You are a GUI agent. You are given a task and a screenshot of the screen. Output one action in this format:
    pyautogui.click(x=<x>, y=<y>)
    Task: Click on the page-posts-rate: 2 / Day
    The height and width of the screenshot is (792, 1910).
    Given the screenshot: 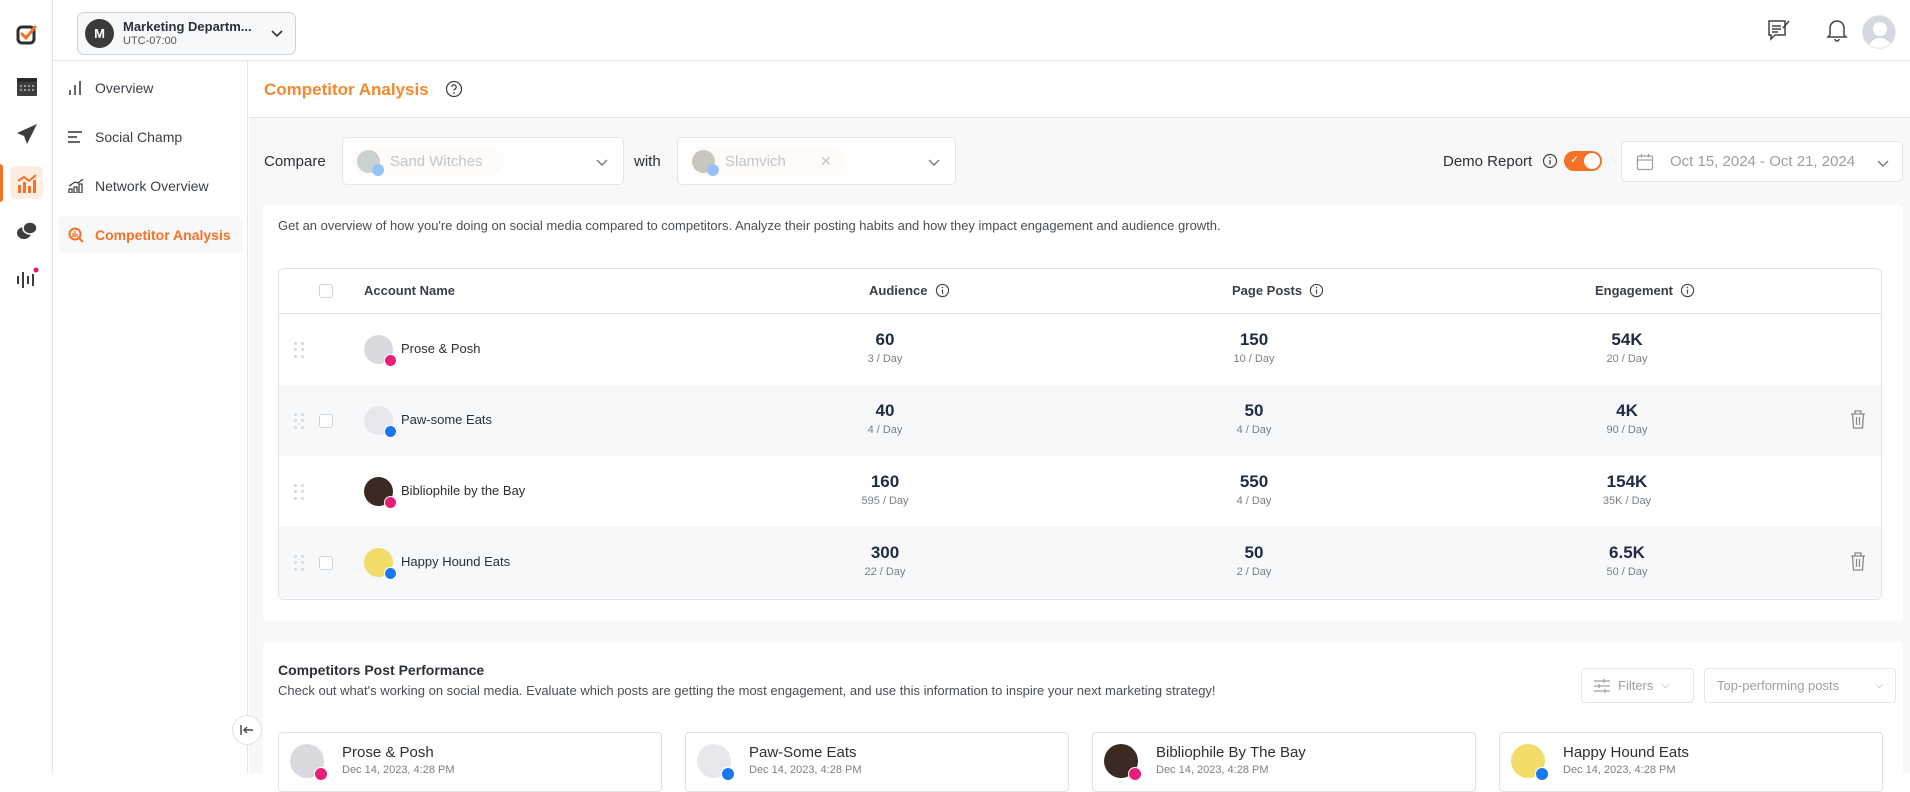 What is the action you would take?
    pyautogui.click(x=1254, y=572)
    